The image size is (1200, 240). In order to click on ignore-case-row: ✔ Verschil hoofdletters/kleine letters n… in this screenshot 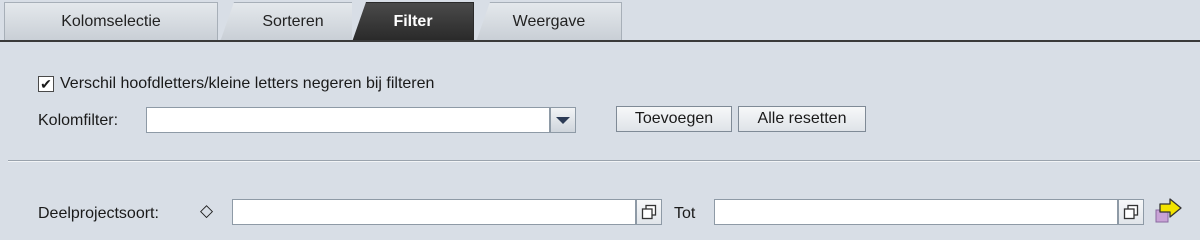, I will do `click(236, 84)`.